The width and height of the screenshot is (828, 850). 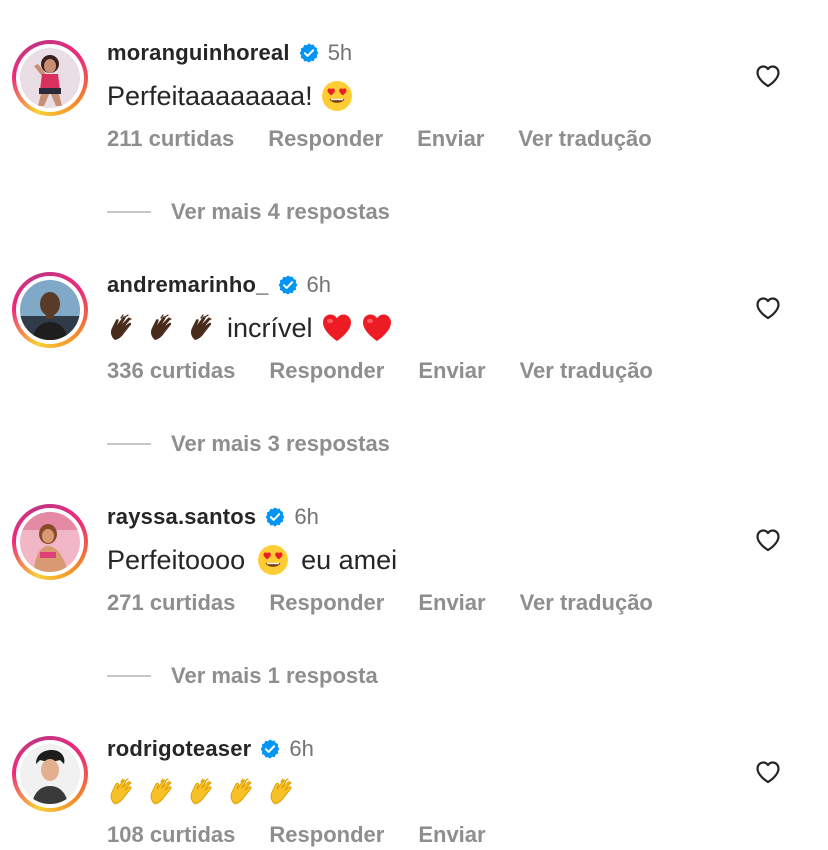 I want to click on comment-actions: 108 curtidas Responder Enviar, so click(x=296, y=835).